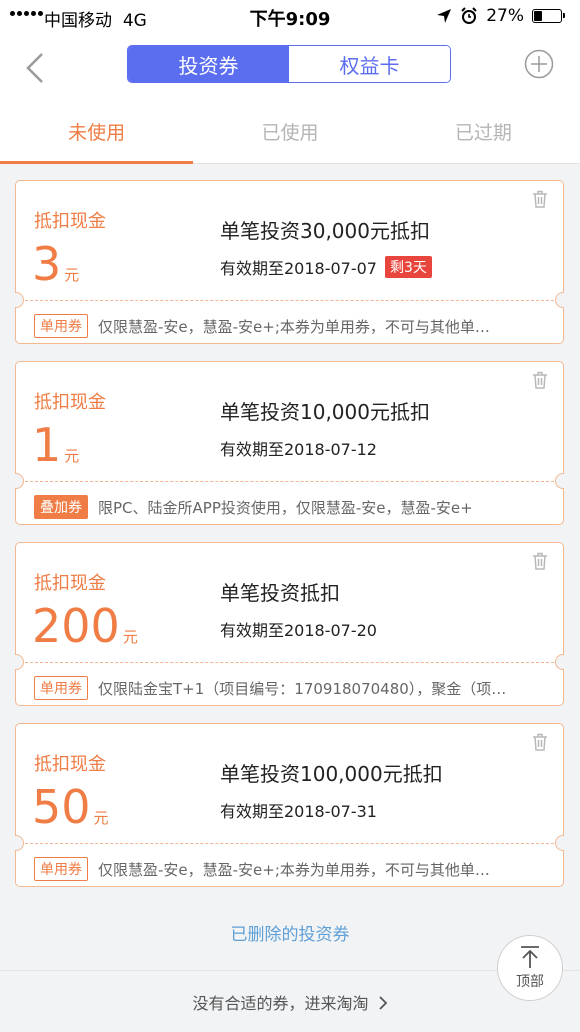 The height and width of the screenshot is (1032, 580). I want to click on coupon-expiry: 有效期至2018-07-12, so click(298, 449).